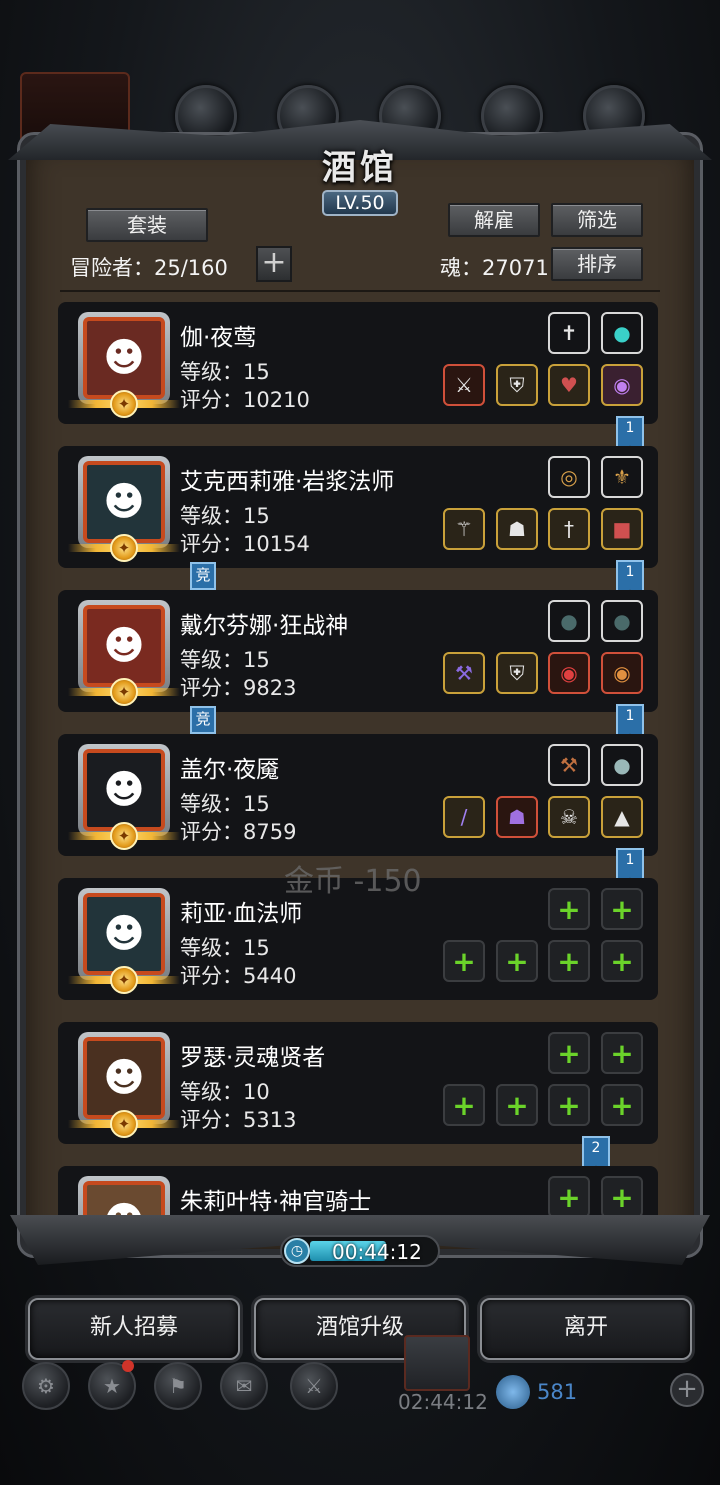 The image size is (720, 1485). What do you see at coordinates (569, 477) in the screenshot?
I see `ring-pair-slot-icon: ◎` at bounding box center [569, 477].